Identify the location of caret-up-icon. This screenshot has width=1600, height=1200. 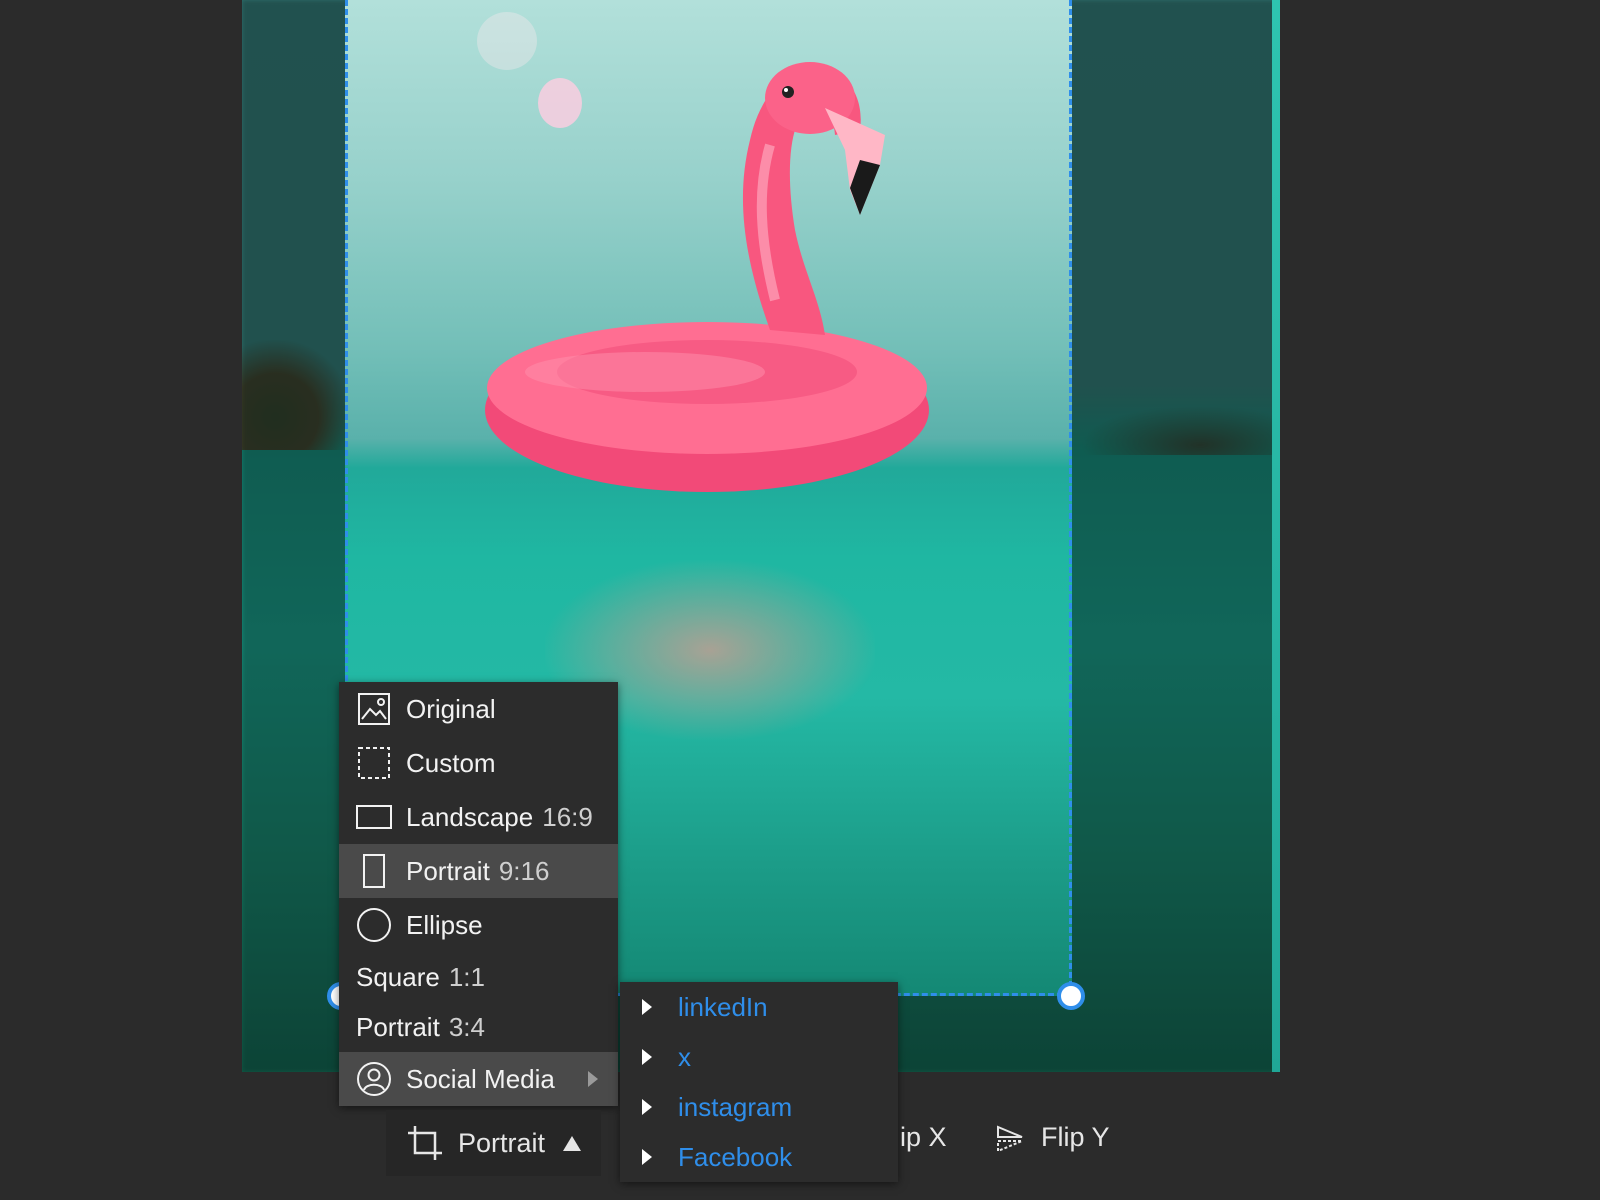
(572, 1143).